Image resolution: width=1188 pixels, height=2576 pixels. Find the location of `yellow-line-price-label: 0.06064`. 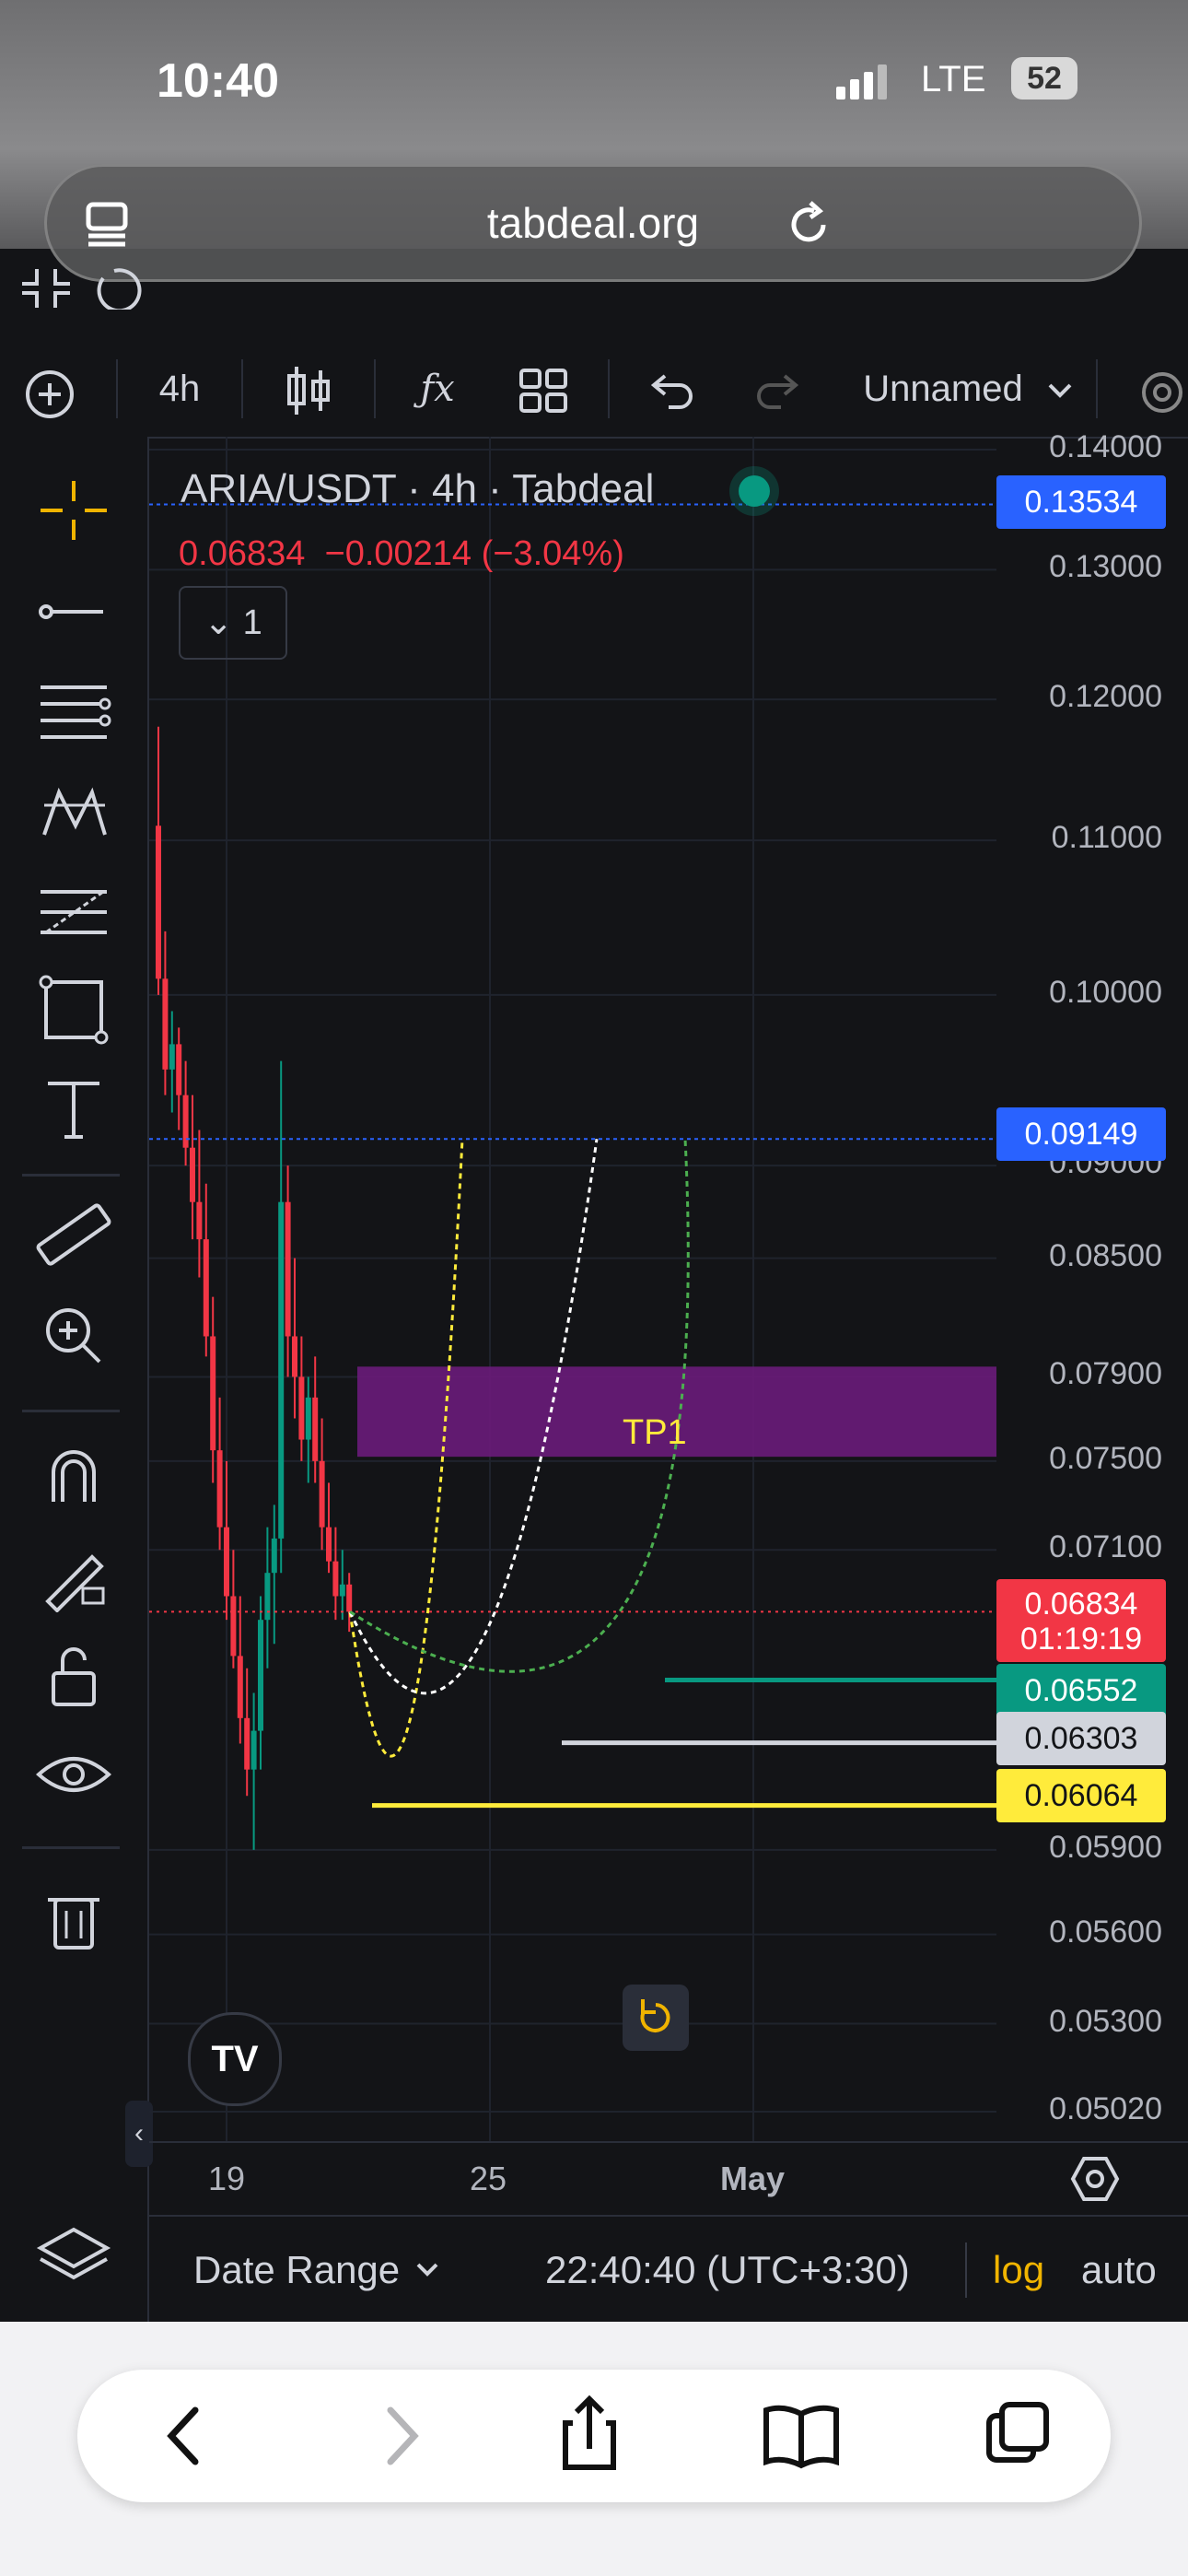

yellow-line-price-label: 0.06064 is located at coordinates (1081, 1795).